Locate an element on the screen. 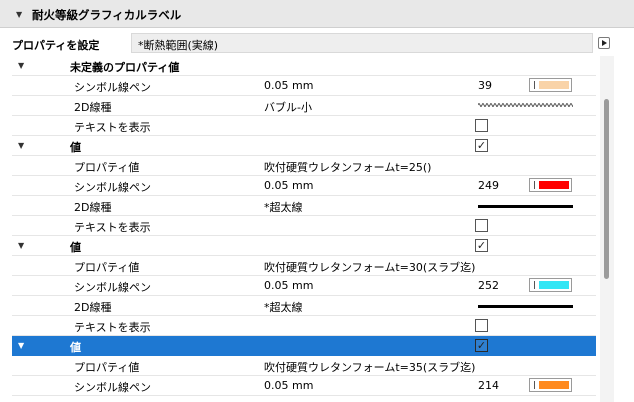  panel-header: ▼ 耐火等級グラフィカルラベル is located at coordinates (317, 14).